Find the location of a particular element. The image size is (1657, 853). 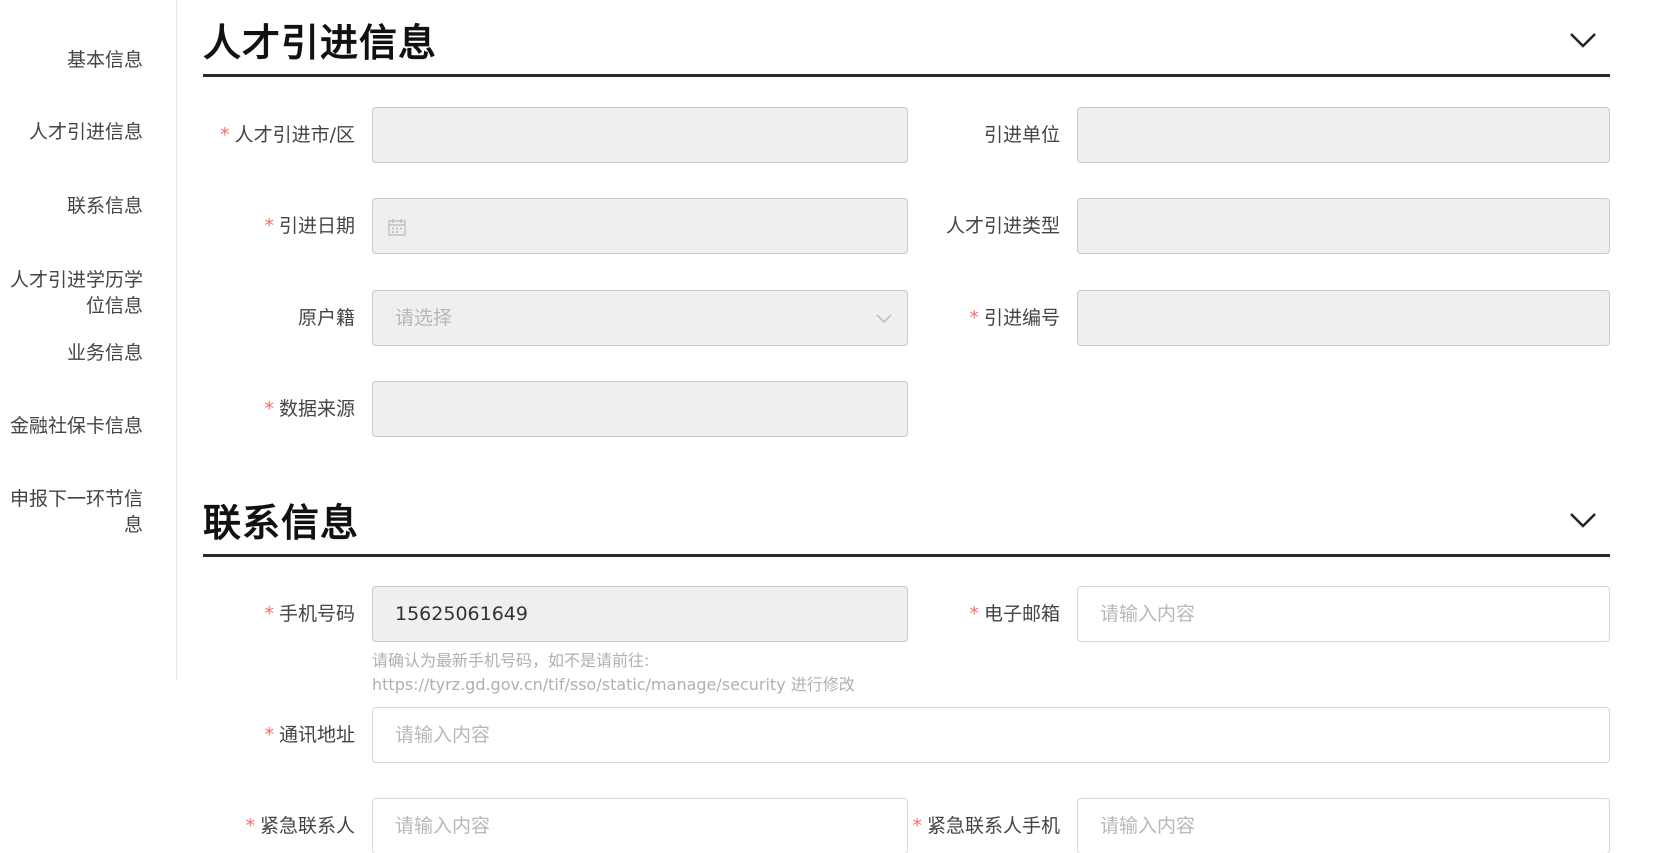

sidebar-item-label: 申报下一环节信 is located at coordinates (76, 499).